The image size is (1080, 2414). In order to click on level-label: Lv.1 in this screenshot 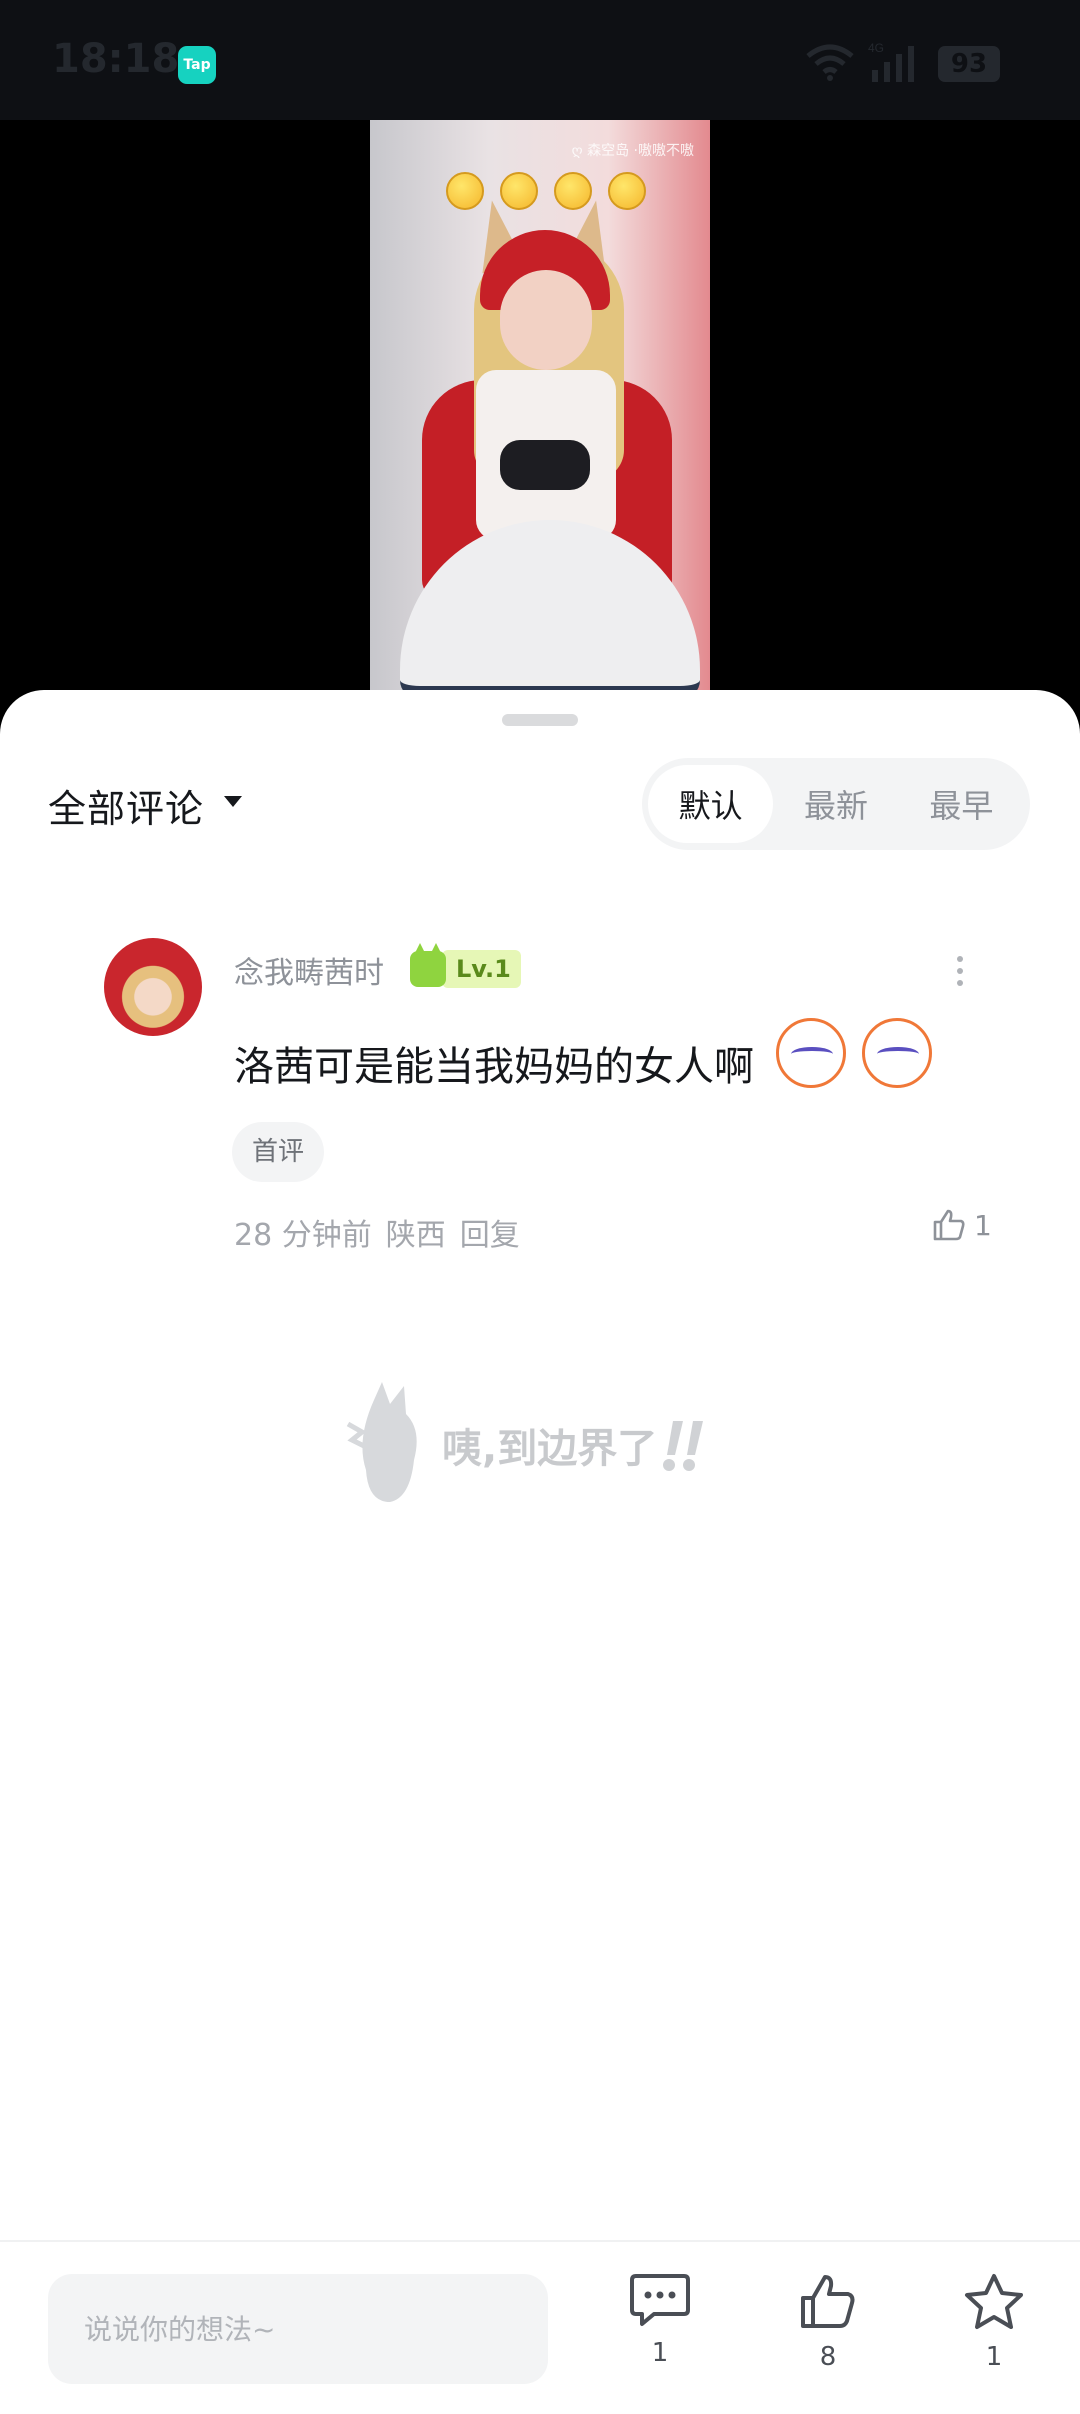, I will do `click(481, 969)`.